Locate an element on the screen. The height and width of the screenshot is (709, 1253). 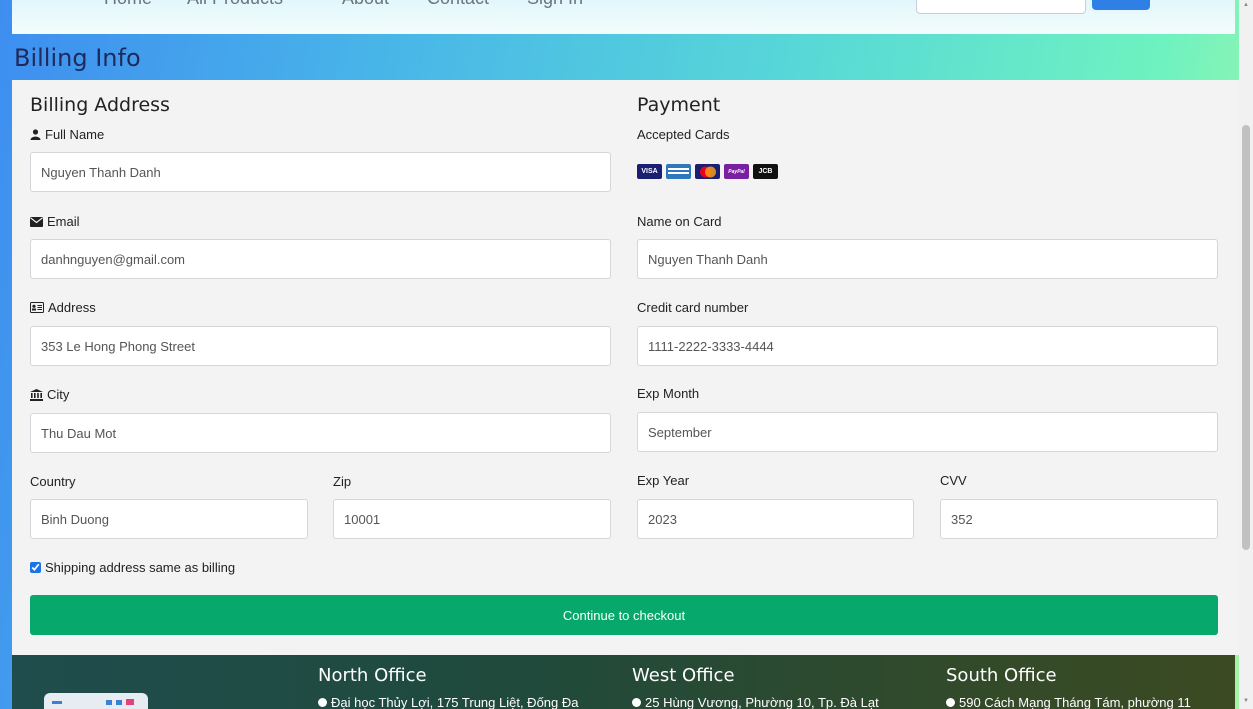
search-button is located at coordinates (1121, 5).